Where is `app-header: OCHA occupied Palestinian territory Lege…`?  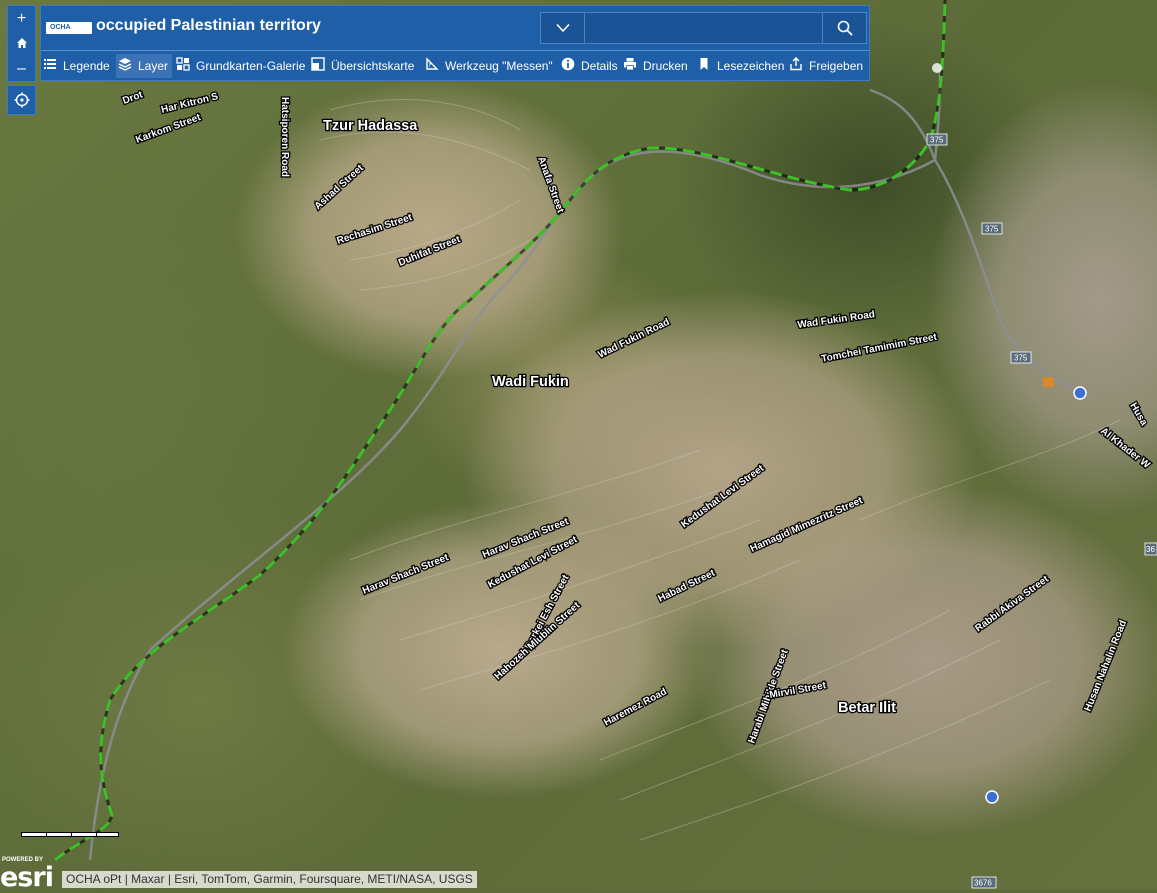
app-header: OCHA occupied Palestinian territory Lege… is located at coordinates (455, 43).